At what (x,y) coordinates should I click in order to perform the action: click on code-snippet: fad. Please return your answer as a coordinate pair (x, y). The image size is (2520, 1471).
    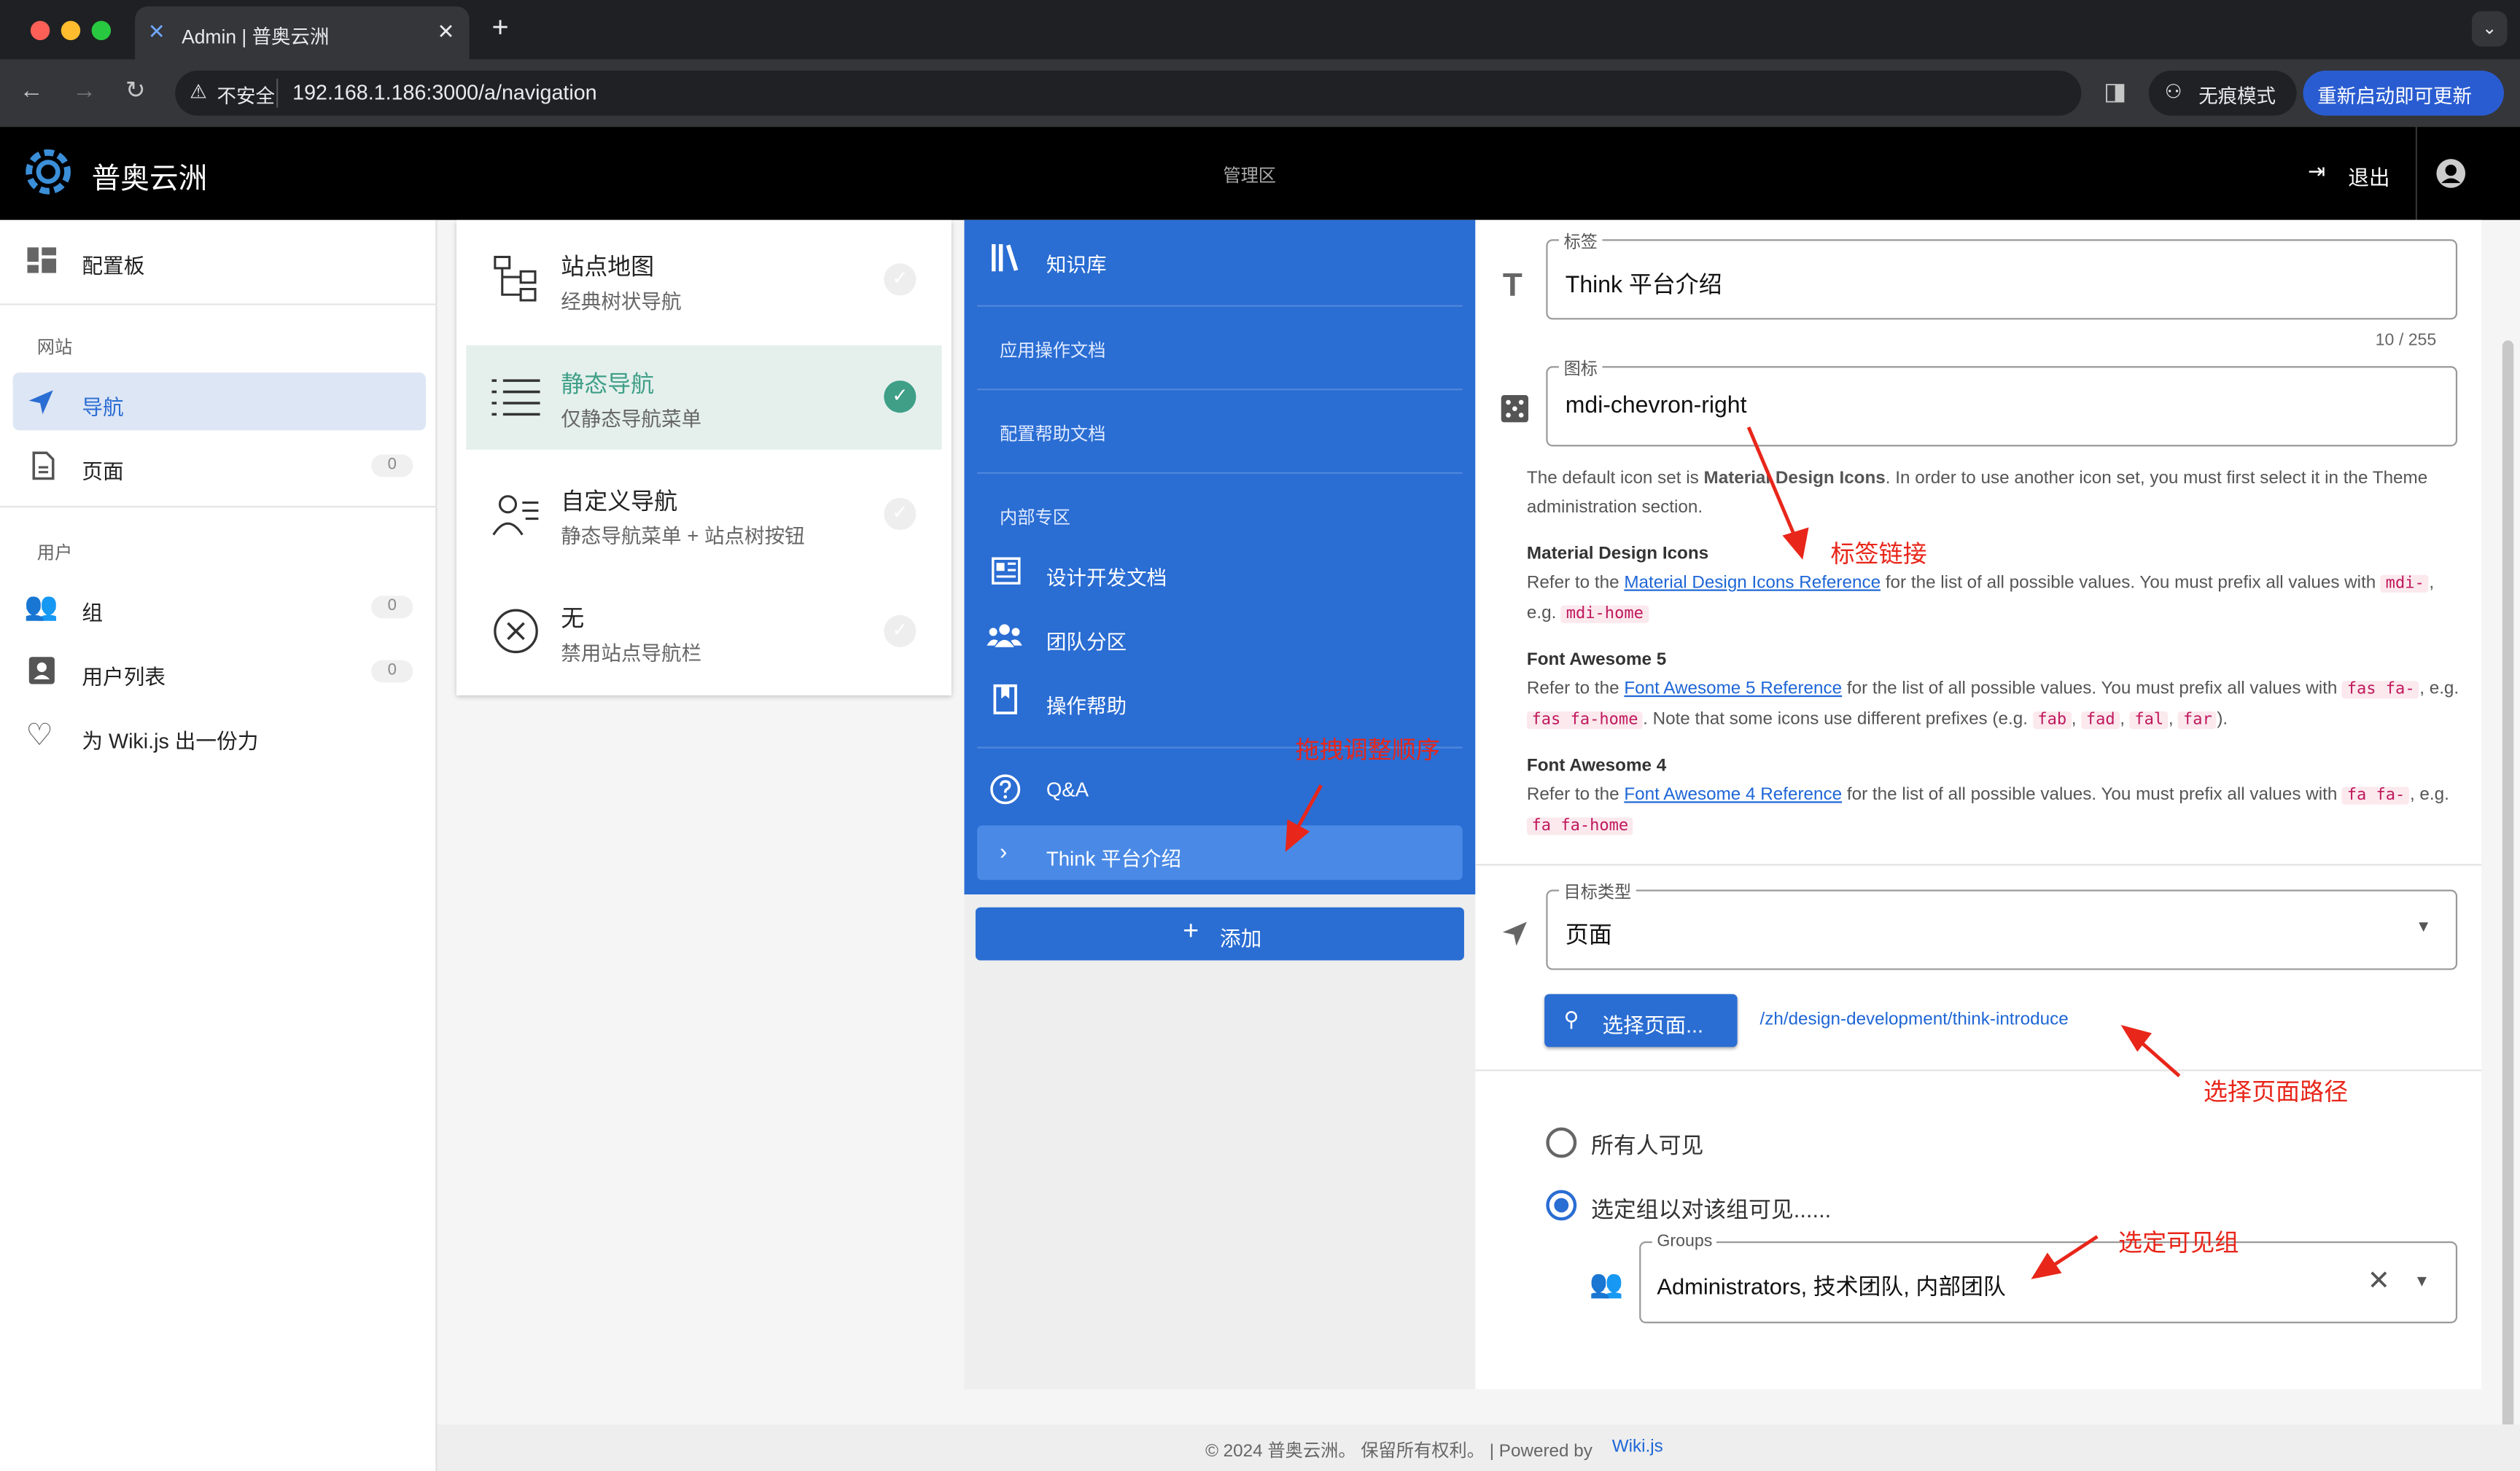
    Looking at the image, I should click on (2100, 720).